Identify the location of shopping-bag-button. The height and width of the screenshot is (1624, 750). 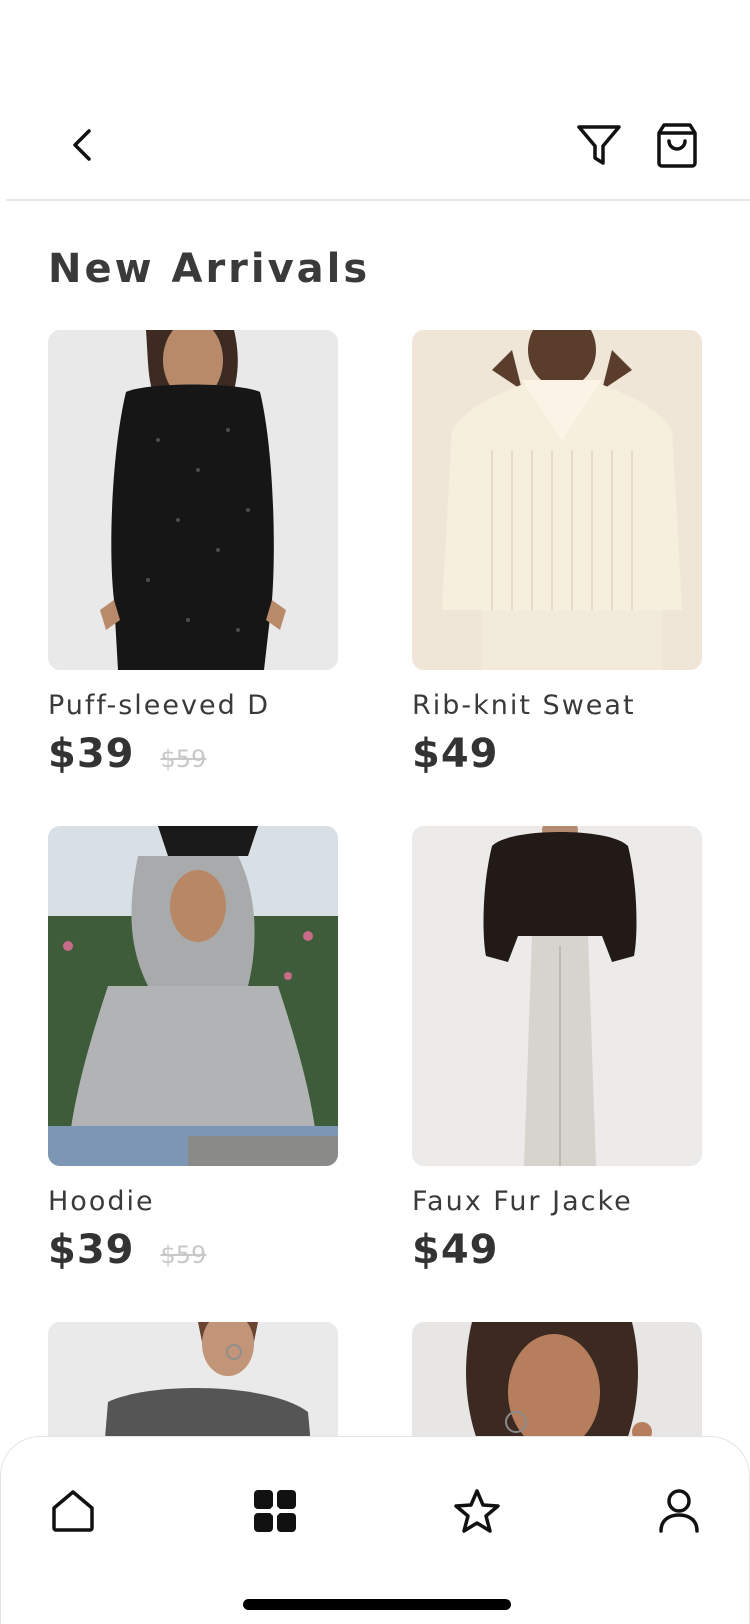
(677, 145).